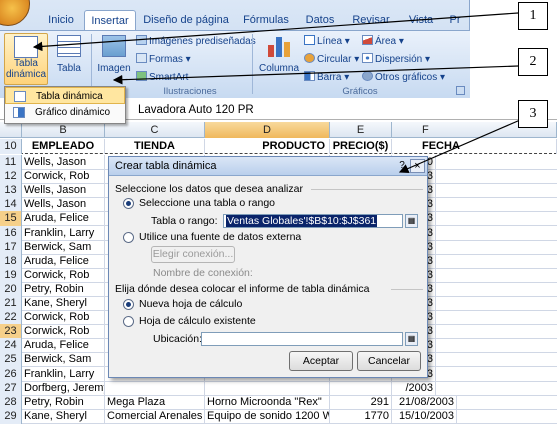 Image resolution: width=557 pixels, height=424 pixels. Describe the element at coordinates (533, 62) in the screenshot. I see `callout-2: 2` at that location.